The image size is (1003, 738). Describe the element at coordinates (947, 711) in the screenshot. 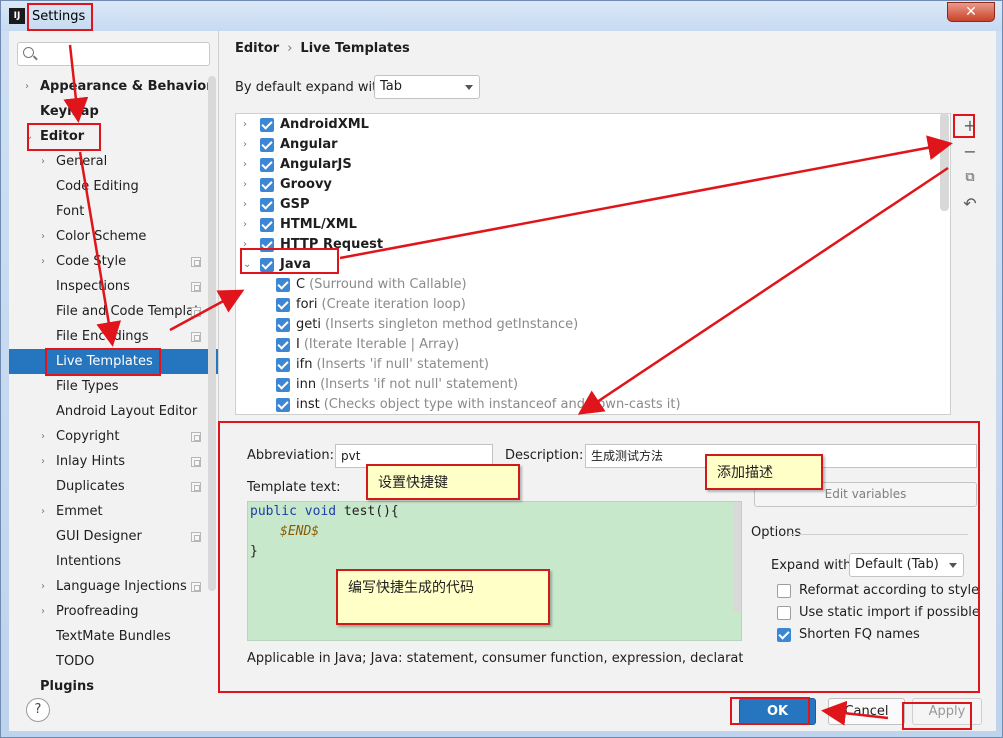

I see `apply-button: Apply` at that location.